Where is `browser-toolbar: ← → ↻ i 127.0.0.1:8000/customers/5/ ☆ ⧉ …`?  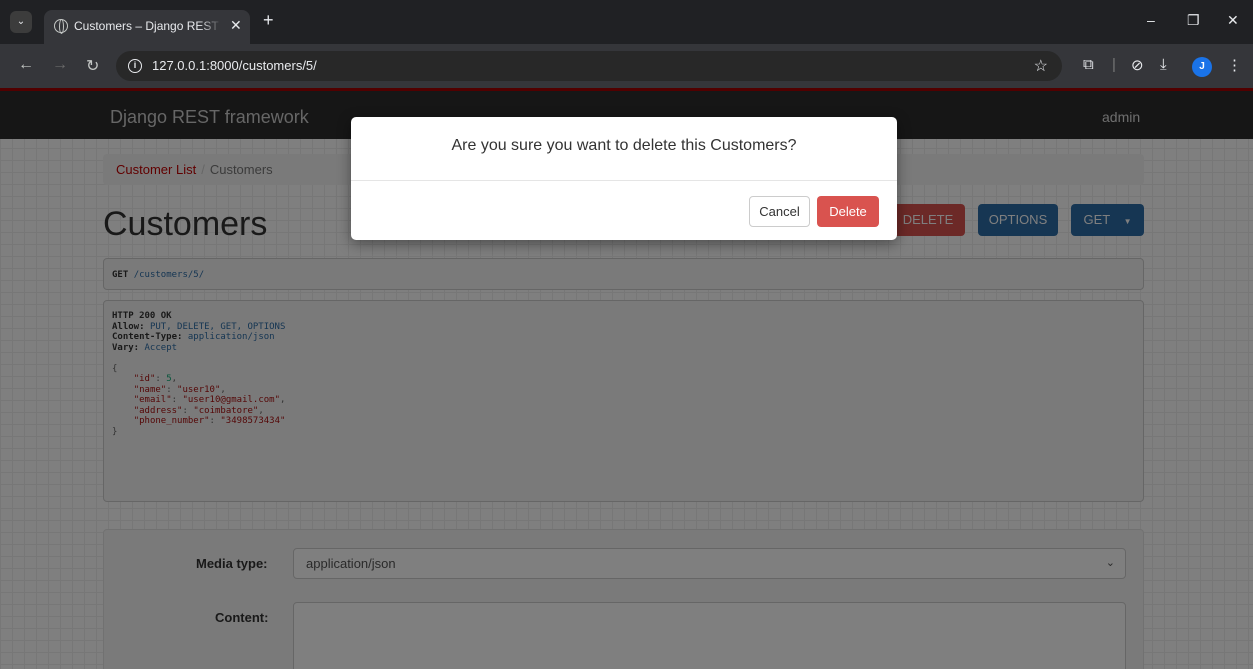
browser-toolbar: ← → ↻ i 127.0.0.1:8000/customers/5/ ☆ ⧉ … is located at coordinates (626, 66).